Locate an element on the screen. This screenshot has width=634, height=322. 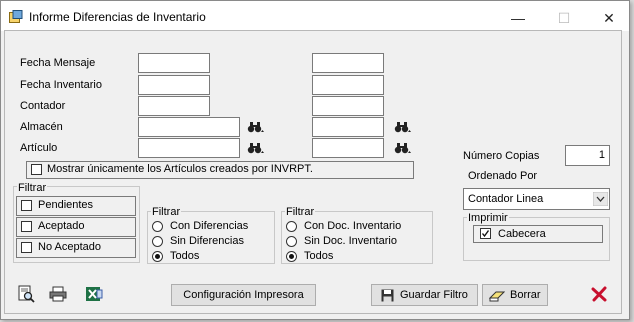
maximize-button: ☐ is located at coordinates (564, 18).